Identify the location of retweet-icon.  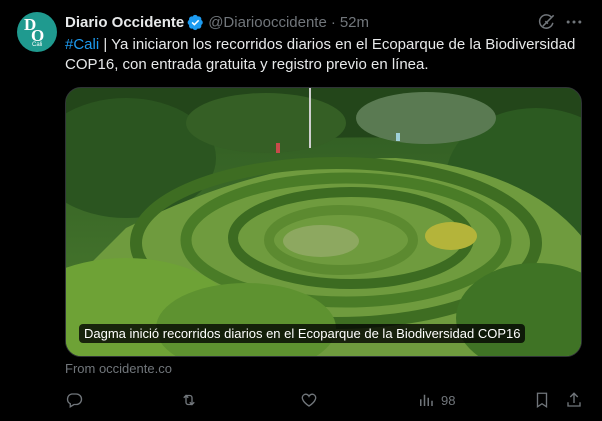
(189, 400).